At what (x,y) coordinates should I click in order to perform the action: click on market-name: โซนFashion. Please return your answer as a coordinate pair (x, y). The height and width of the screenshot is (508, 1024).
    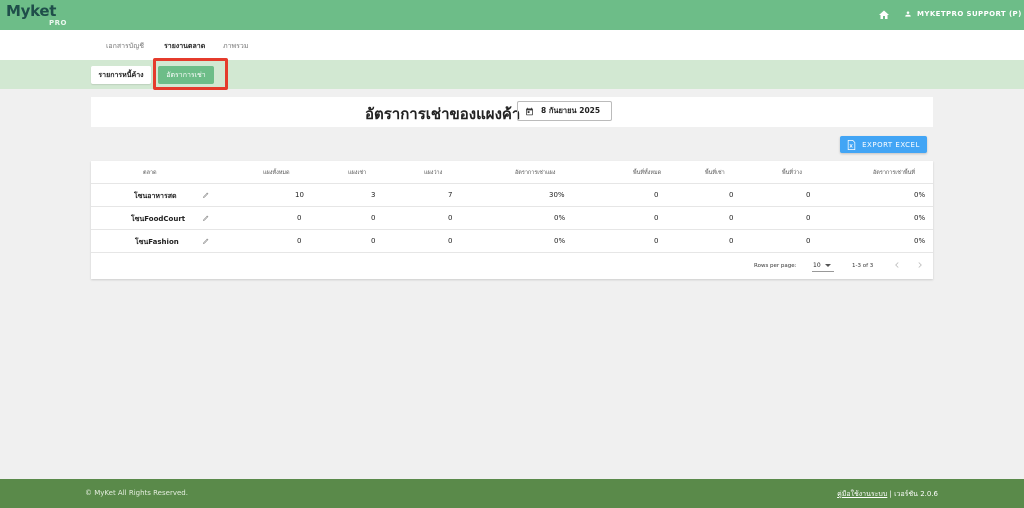
    Looking at the image, I should click on (157, 242).